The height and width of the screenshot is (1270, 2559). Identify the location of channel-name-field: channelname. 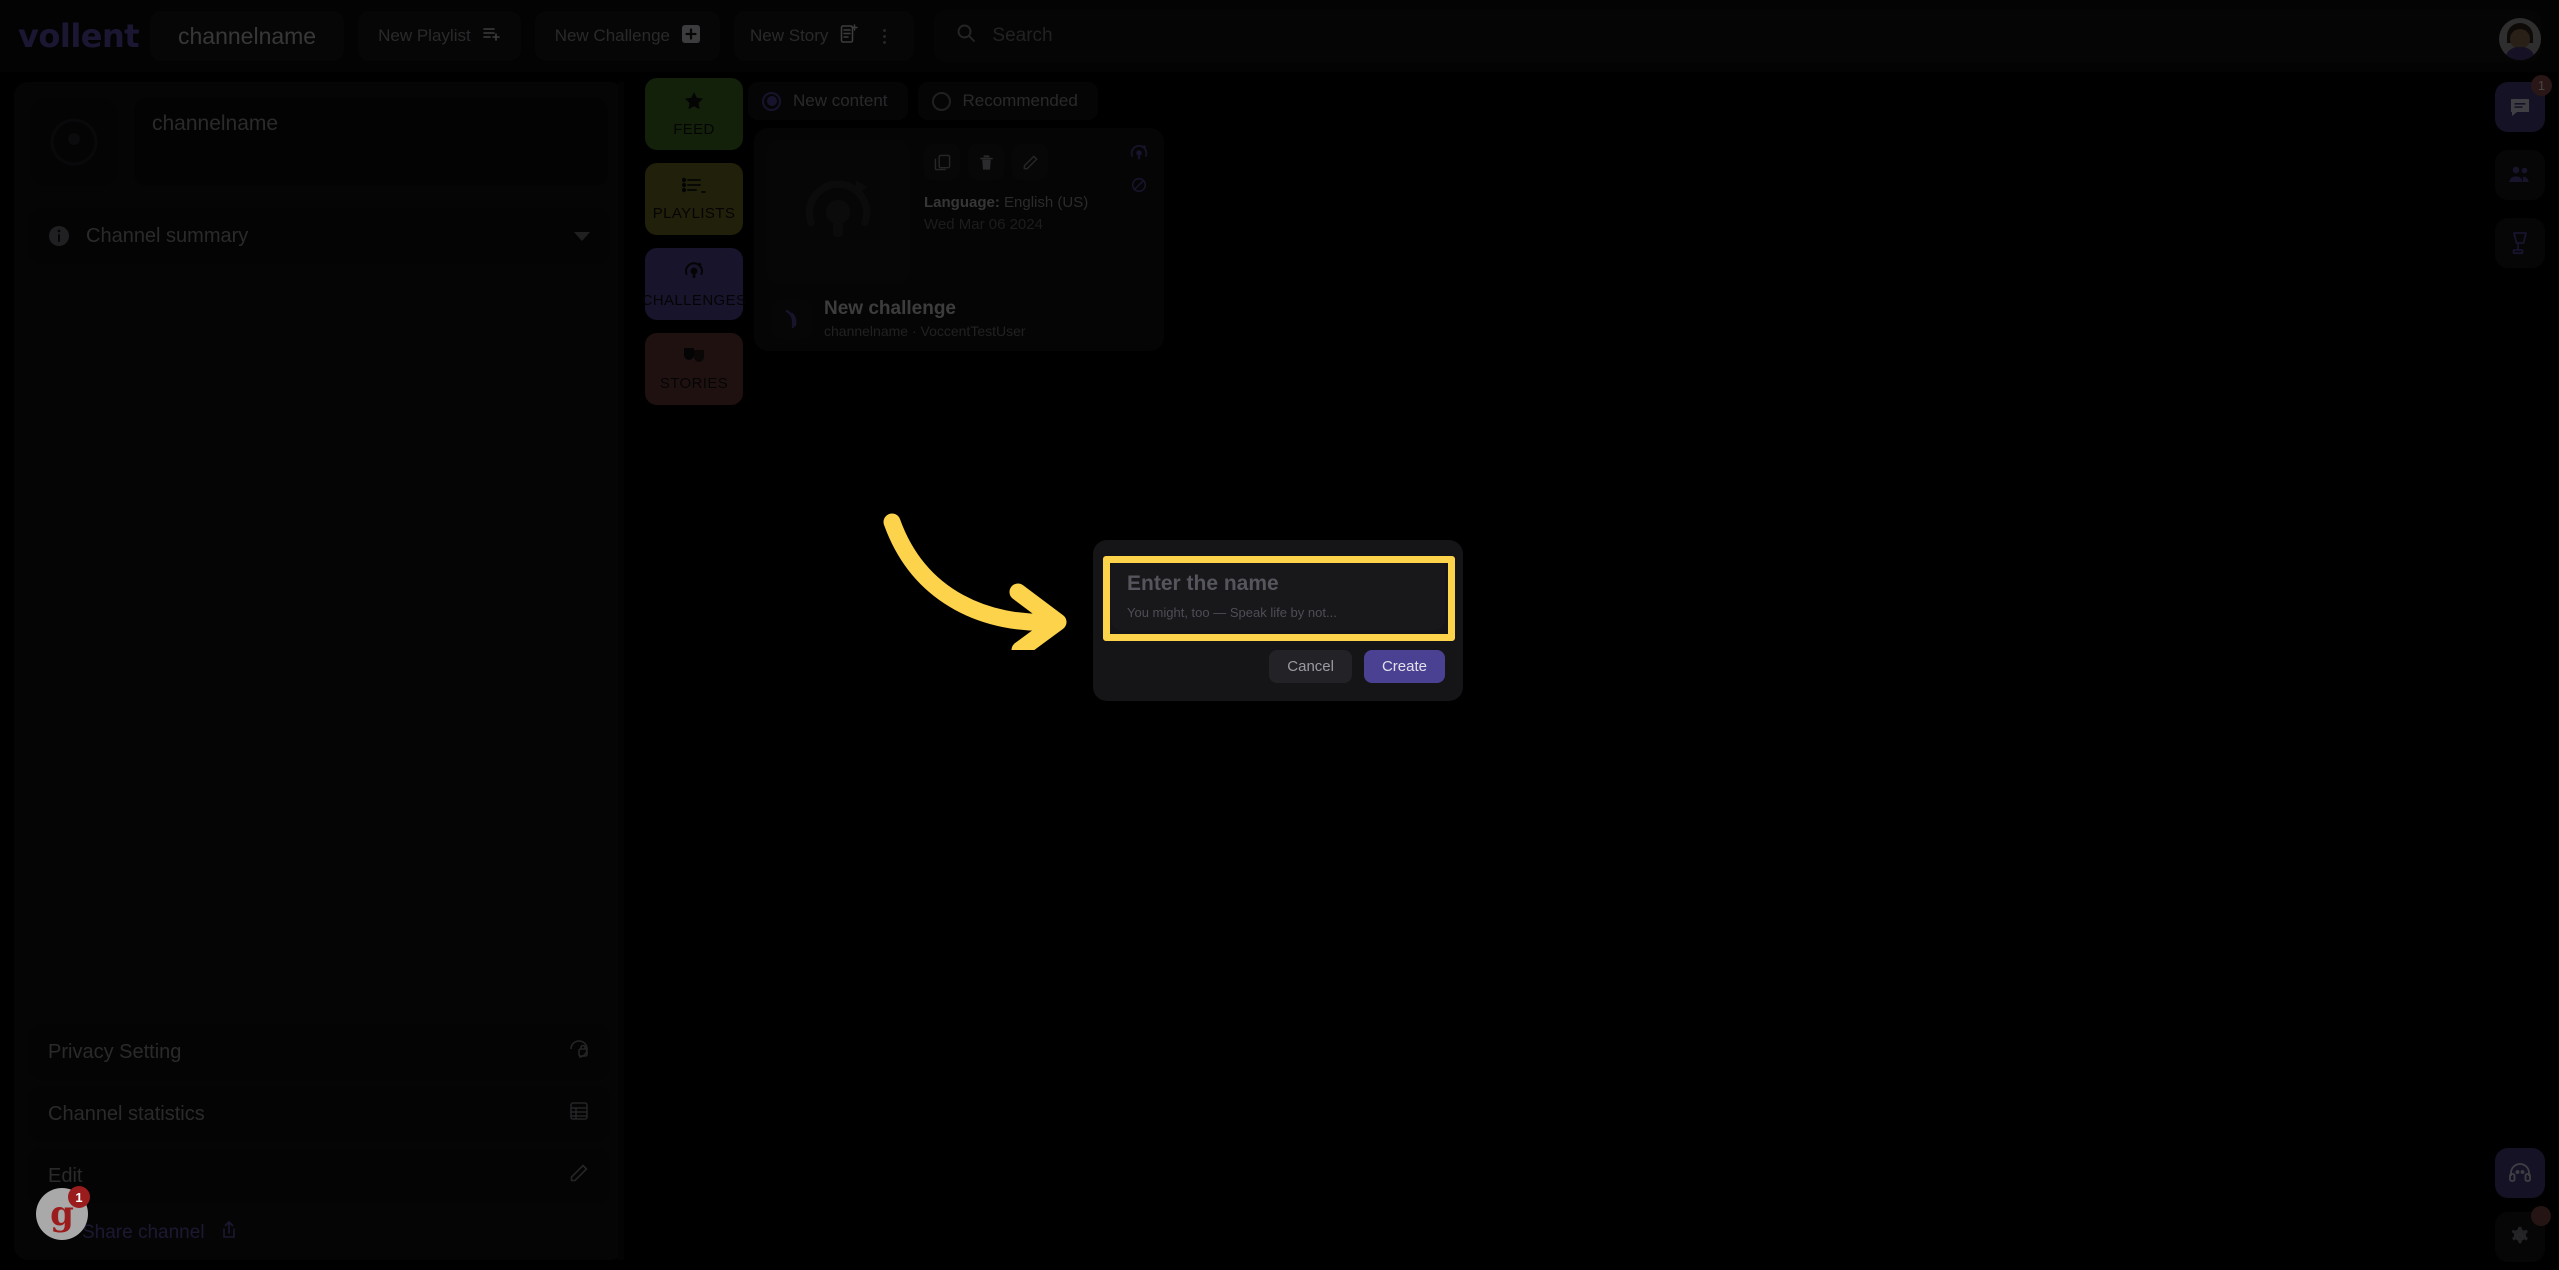
(371, 142).